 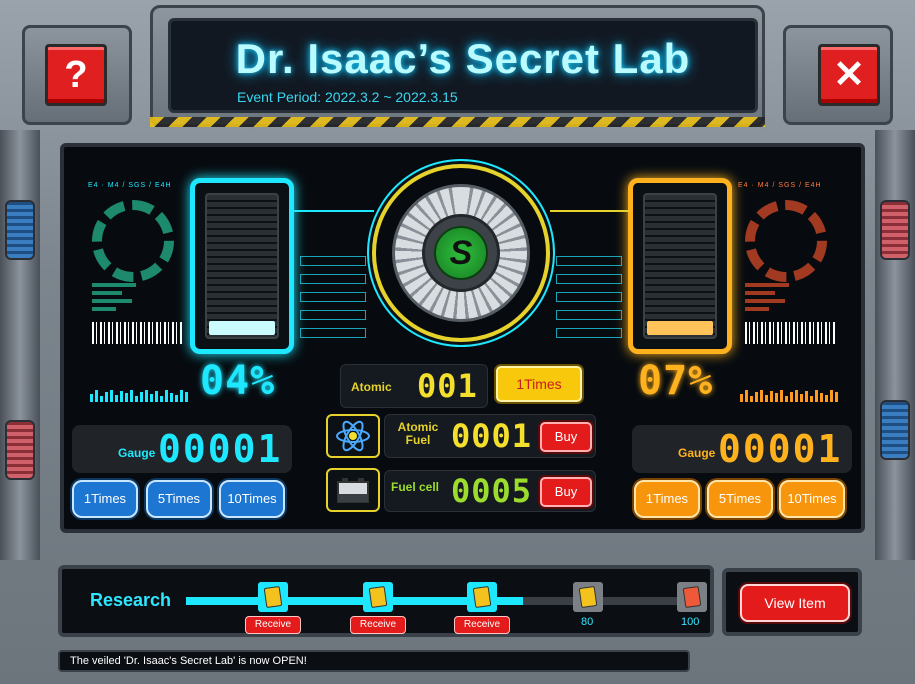 I want to click on atomic-fuel-label: Atomic Fuel, so click(x=418, y=434).